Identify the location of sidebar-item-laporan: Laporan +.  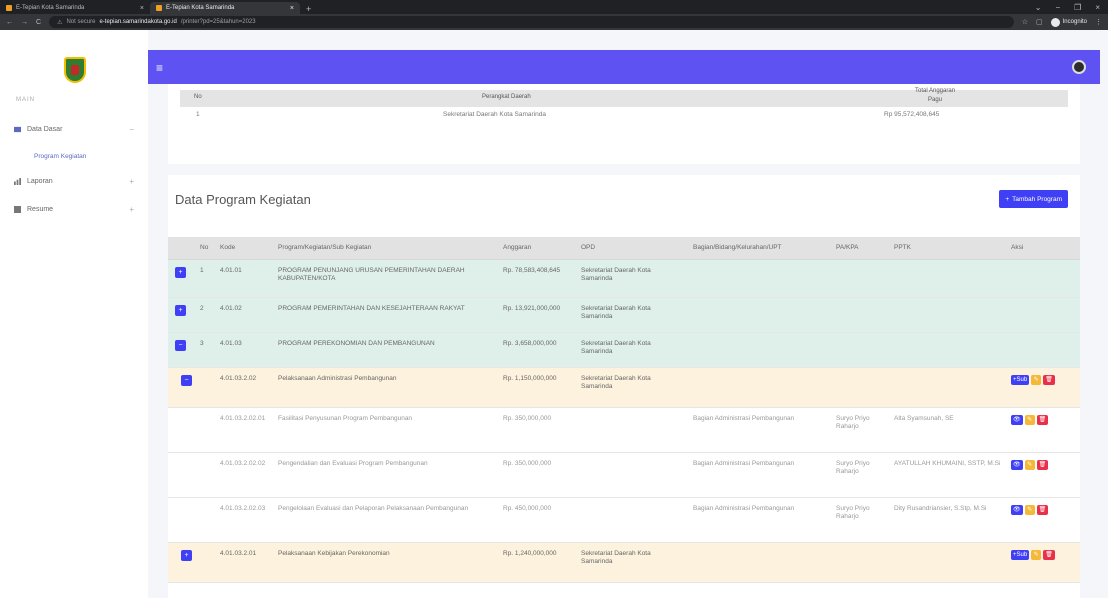
(74, 181).